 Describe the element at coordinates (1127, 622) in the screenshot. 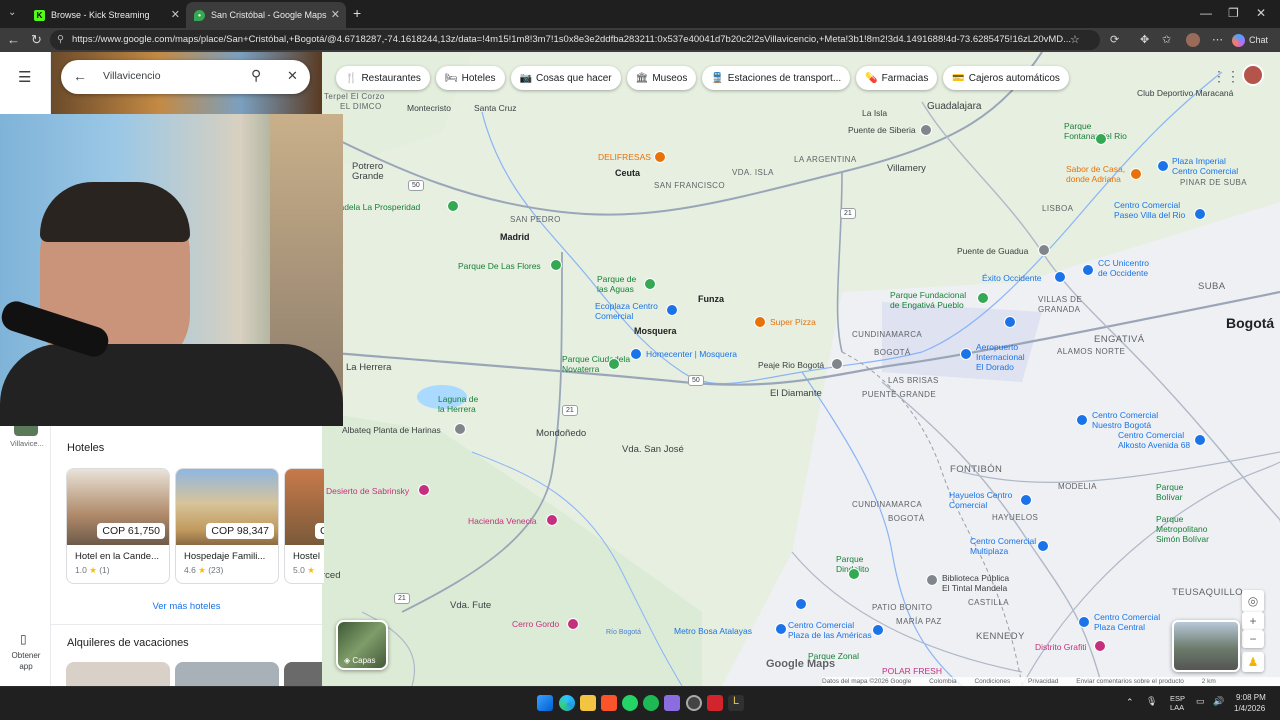

I see `map-poi-label: Centro Comercial Plaza Central` at that location.